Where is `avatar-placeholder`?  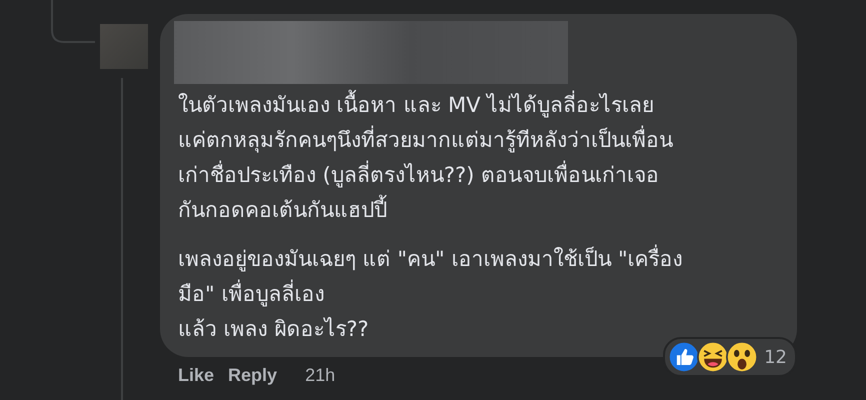
avatar-placeholder is located at coordinates (124, 46).